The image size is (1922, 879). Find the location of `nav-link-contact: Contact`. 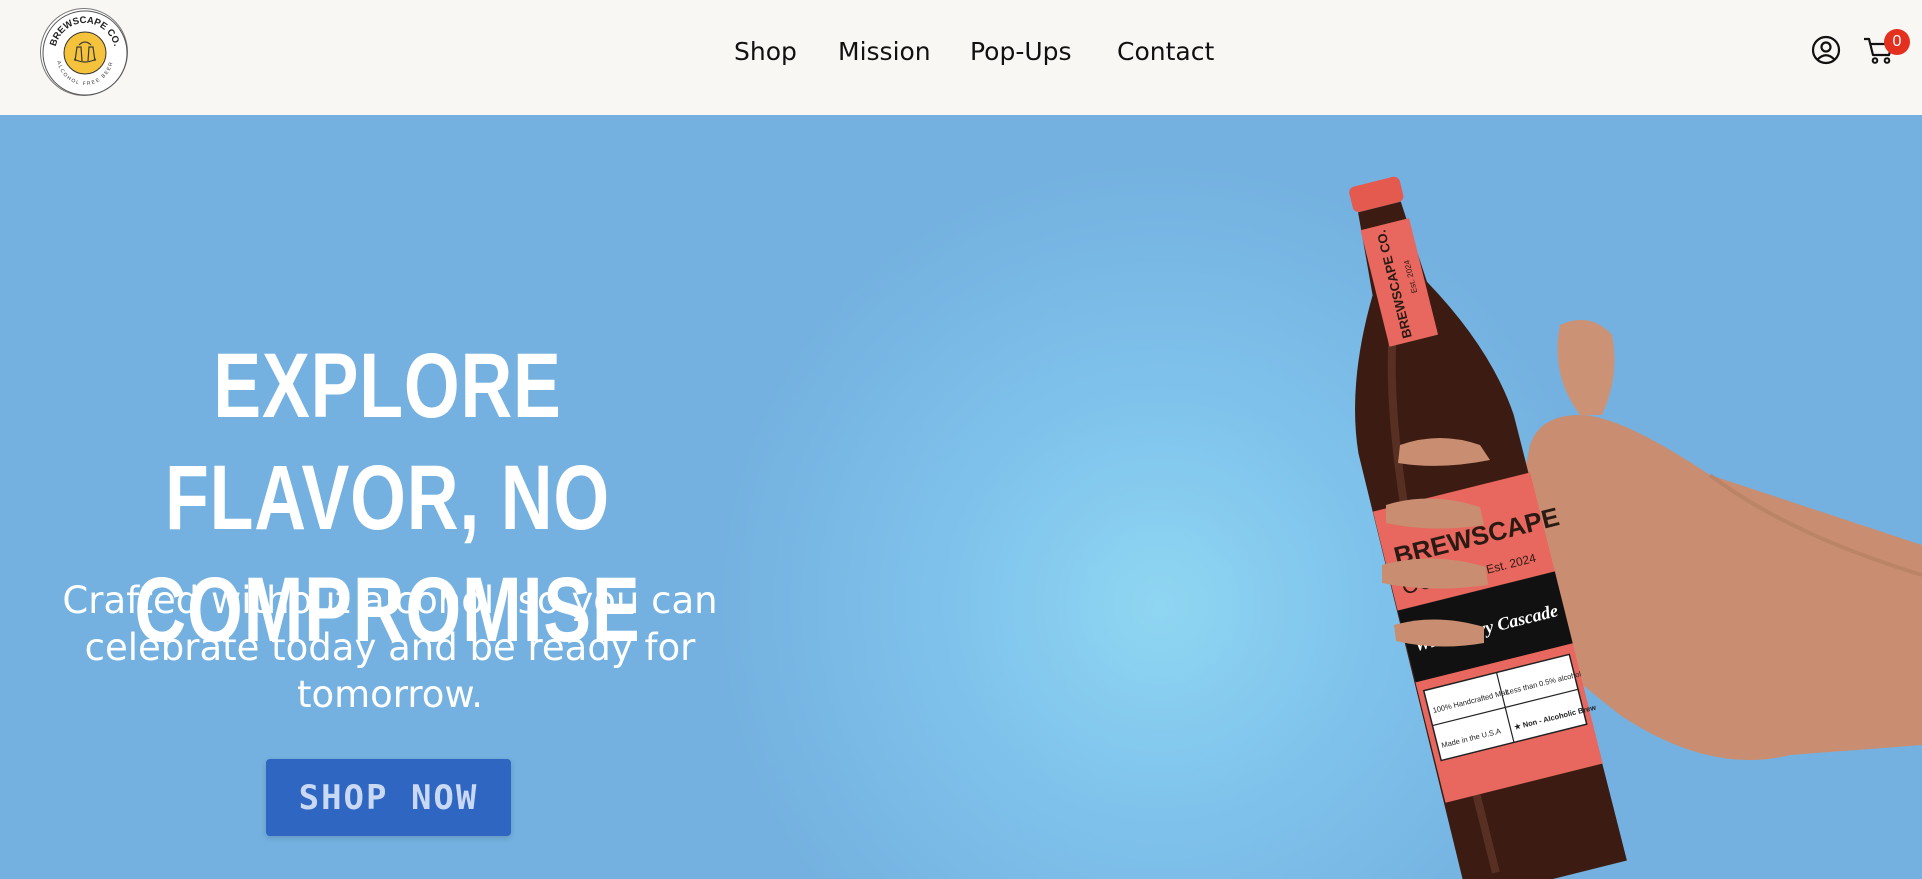

nav-link-contact: Contact is located at coordinates (1165, 52).